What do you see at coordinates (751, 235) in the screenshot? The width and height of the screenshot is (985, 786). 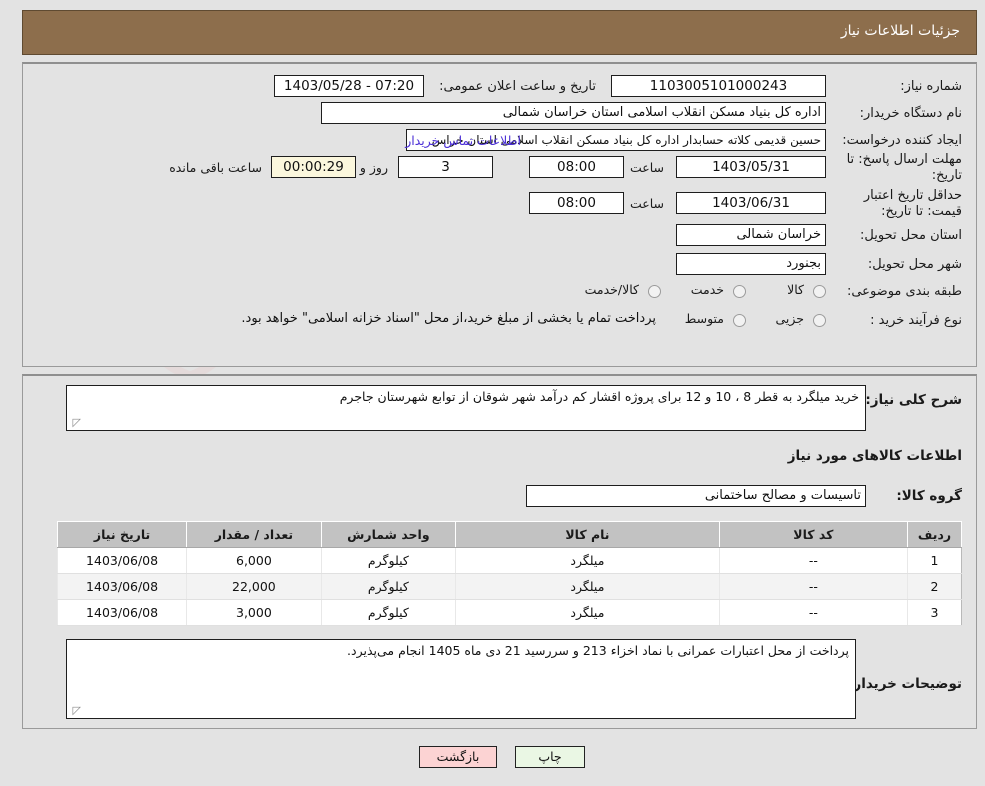 I see `province-field: خراسان شمالی` at bounding box center [751, 235].